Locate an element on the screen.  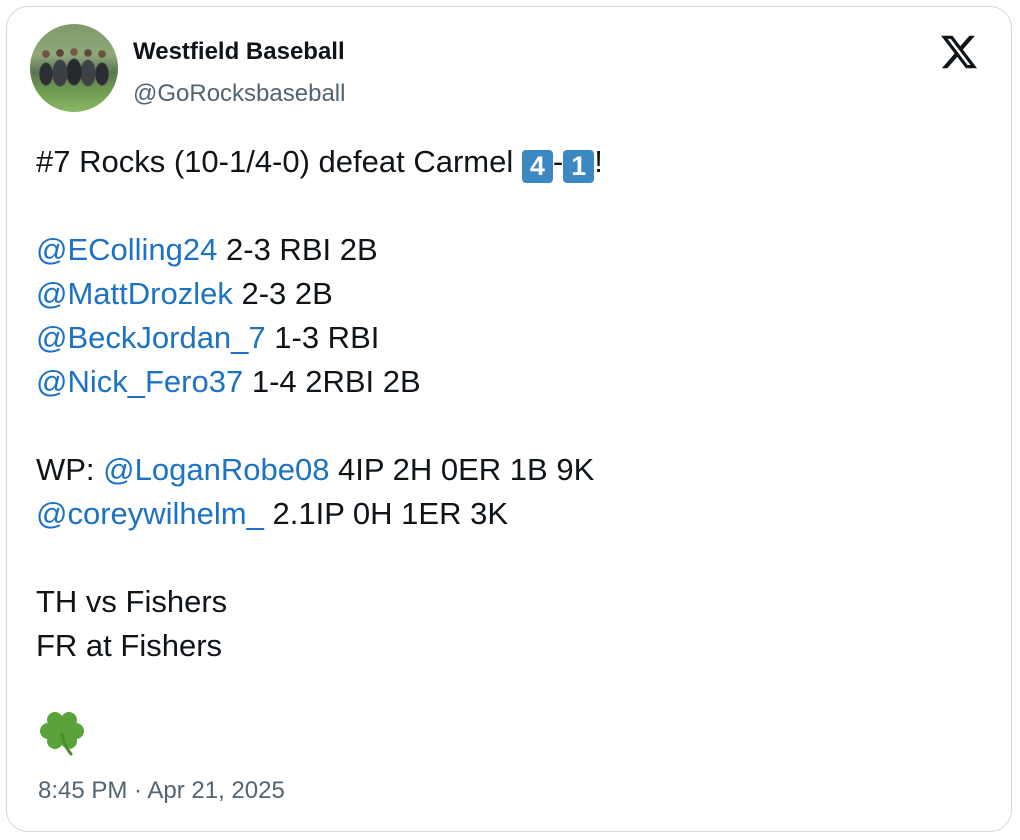
batter-stats: 2-3 2B is located at coordinates (282, 293).